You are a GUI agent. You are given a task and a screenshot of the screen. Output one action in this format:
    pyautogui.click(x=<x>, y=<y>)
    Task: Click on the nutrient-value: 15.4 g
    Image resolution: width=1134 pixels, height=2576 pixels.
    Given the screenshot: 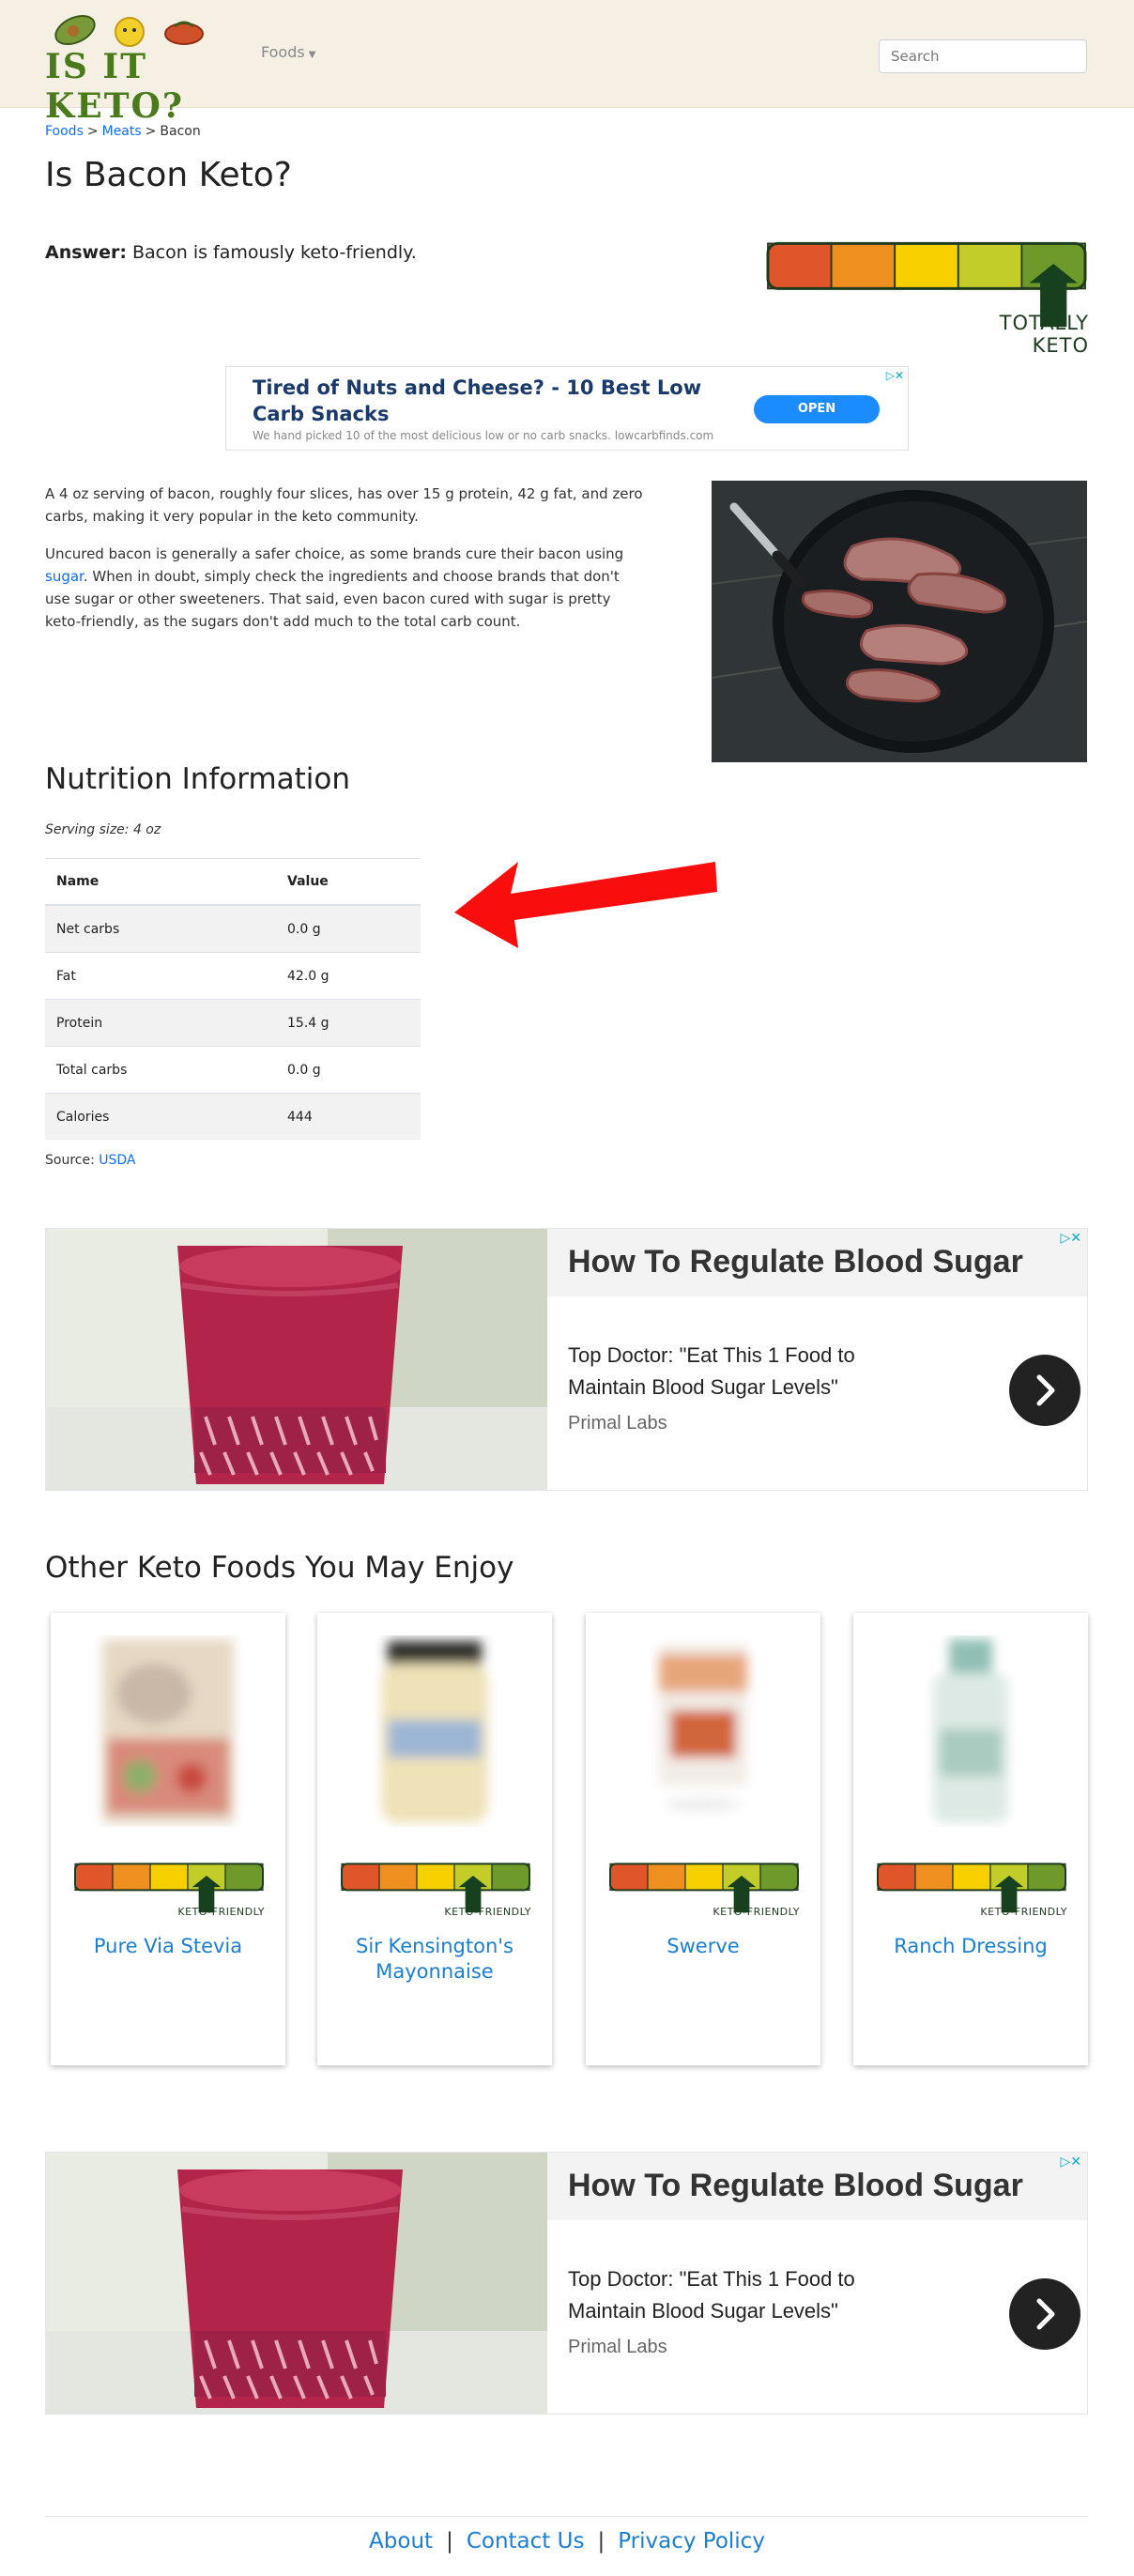 What is the action you would take?
    pyautogui.click(x=347, y=1023)
    